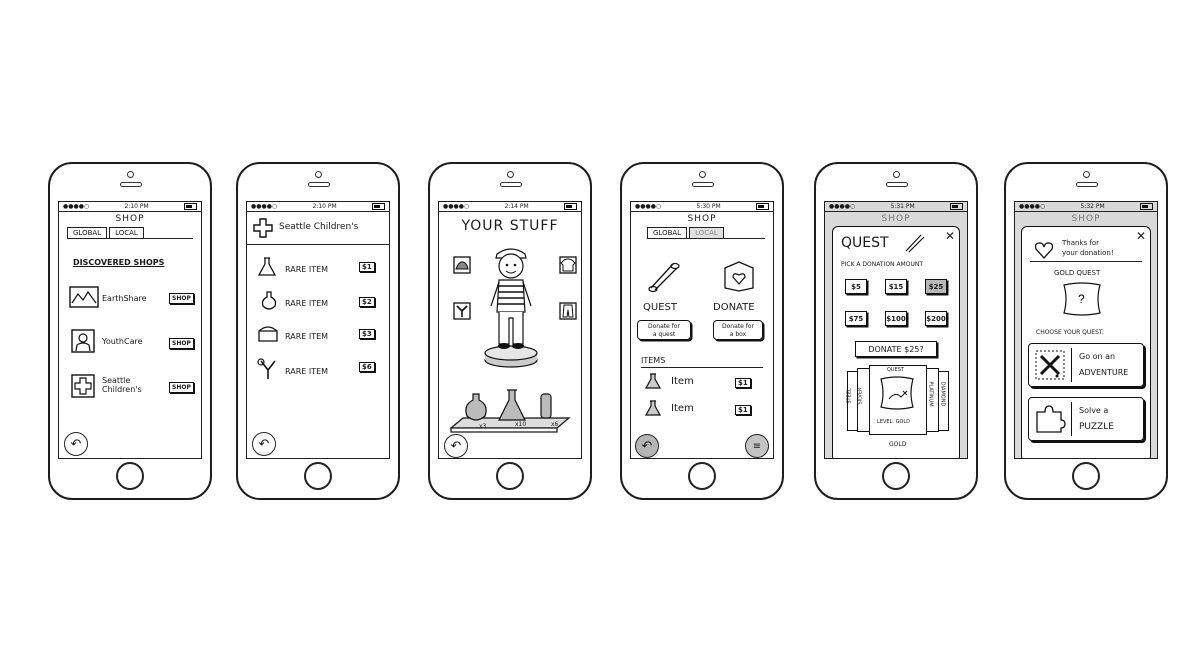  Describe the element at coordinates (568, 311) in the screenshot. I see `pants-icon` at that location.